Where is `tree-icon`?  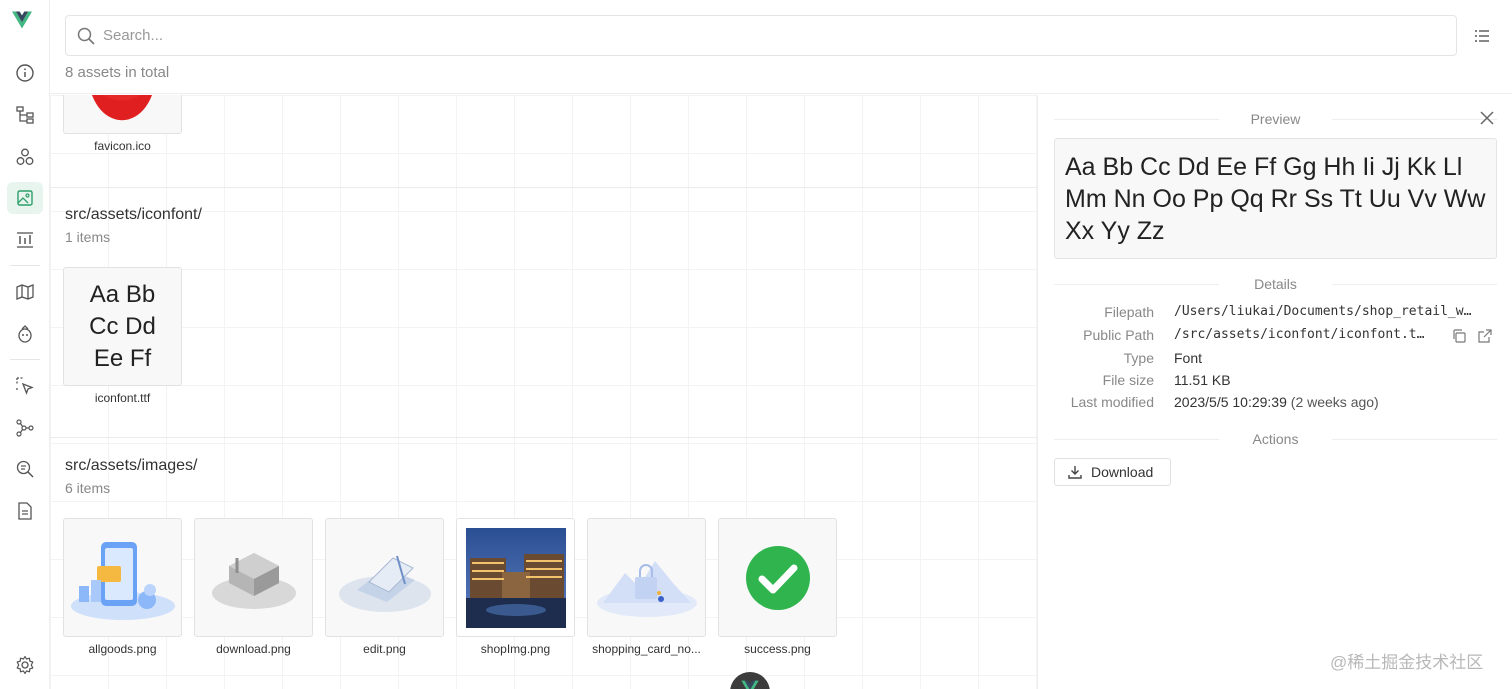 tree-icon is located at coordinates (25, 115).